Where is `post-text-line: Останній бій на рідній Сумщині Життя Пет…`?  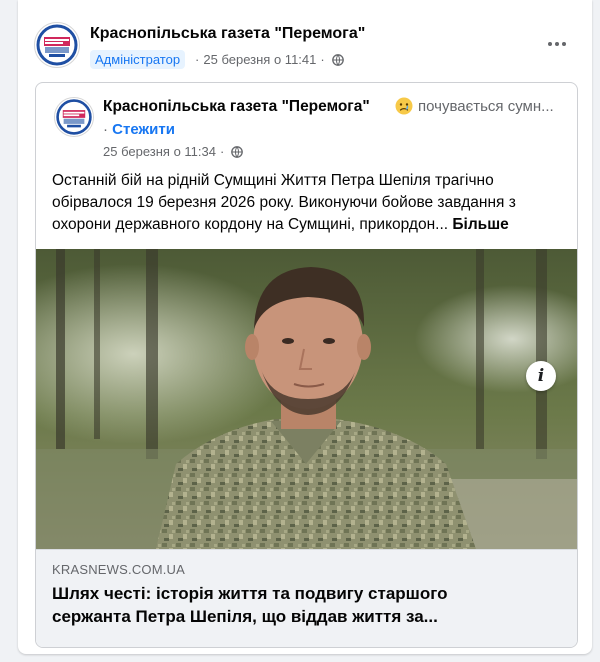 post-text-line: Останній бій на рідній Сумщині Життя Пет… is located at coordinates (273, 180).